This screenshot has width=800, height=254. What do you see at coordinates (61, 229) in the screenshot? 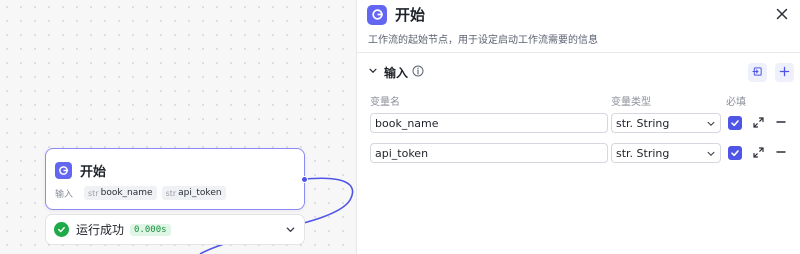
I see `success-icon` at bounding box center [61, 229].